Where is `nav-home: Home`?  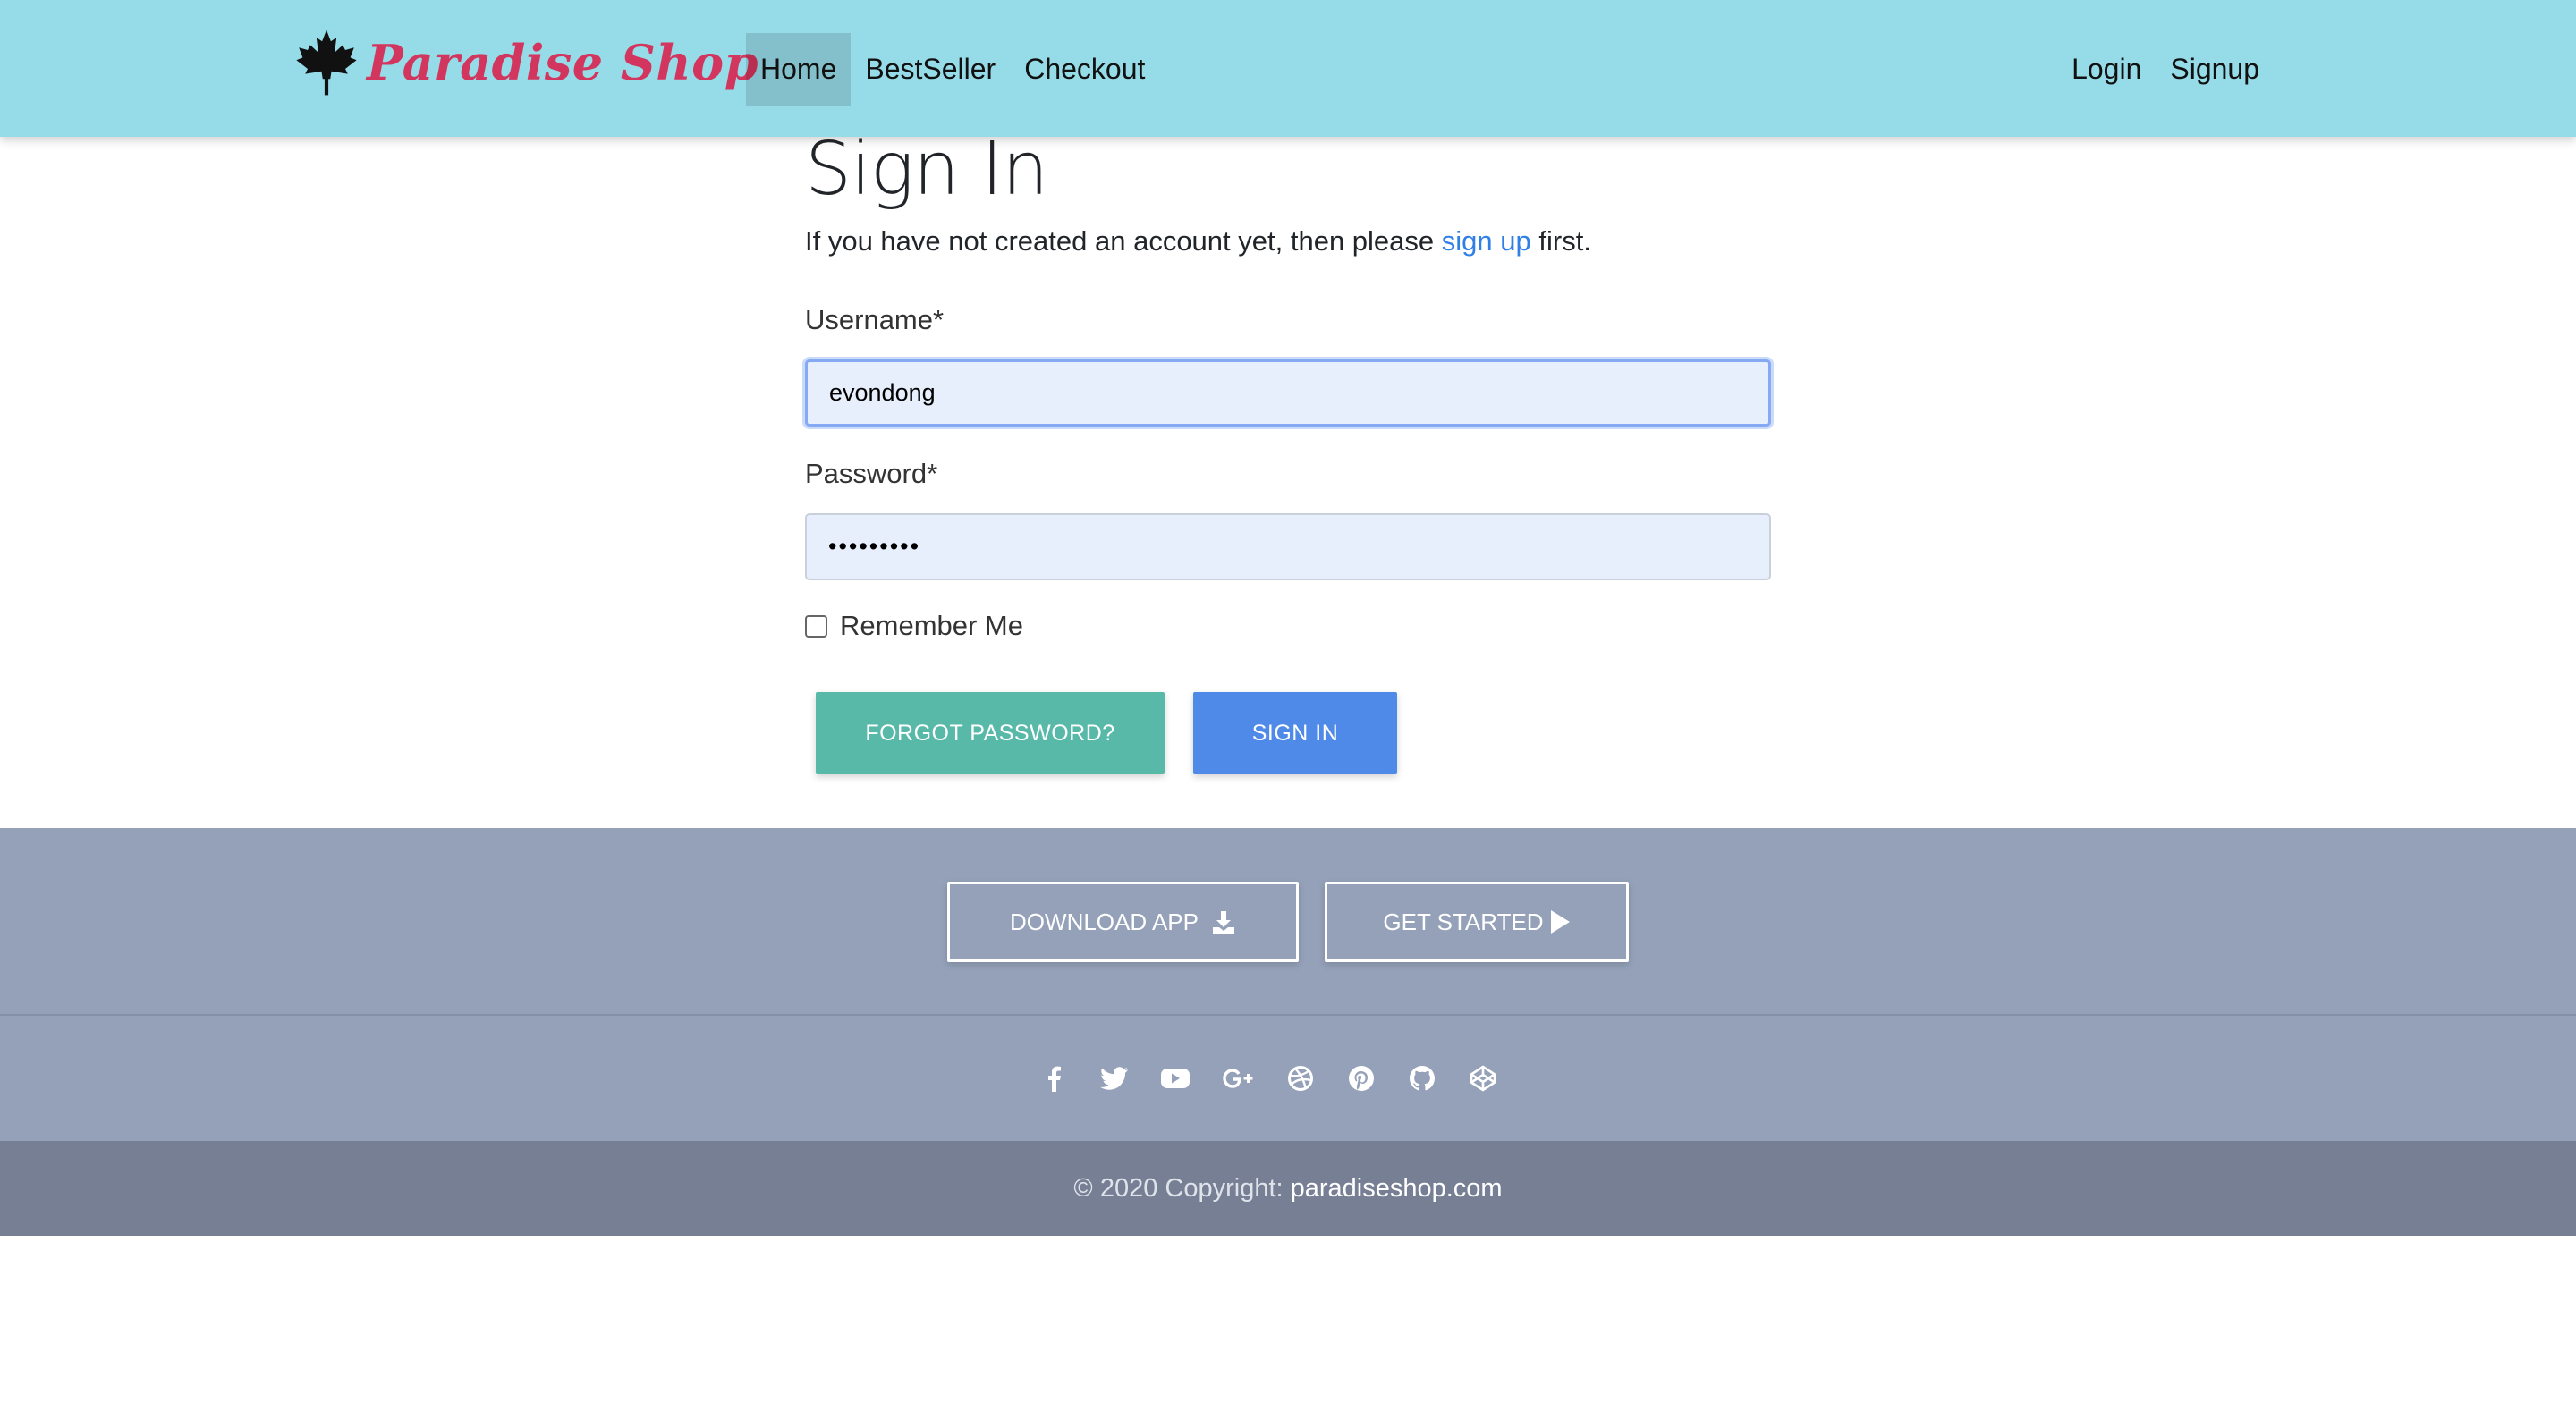 nav-home: Home is located at coordinates (799, 69).